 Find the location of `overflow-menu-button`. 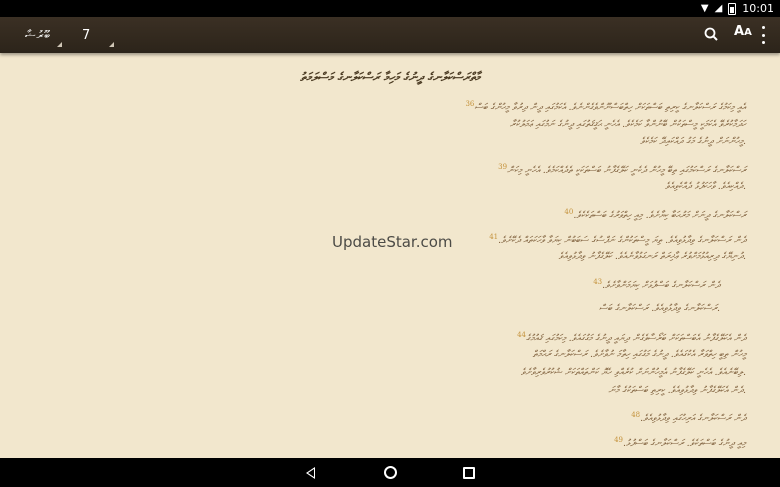

overflow-menu-button is located at coordinates (763, 35).